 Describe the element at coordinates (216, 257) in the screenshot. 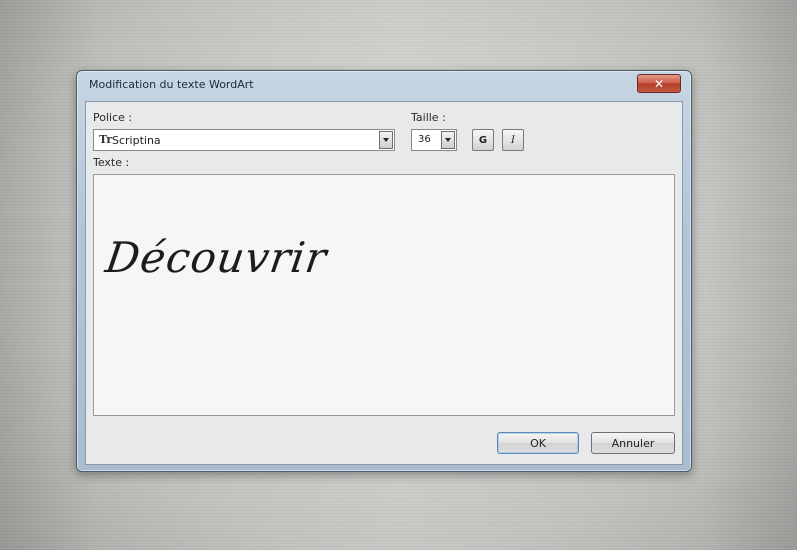

I see `wordart-text-value: Découvrir` at that location.